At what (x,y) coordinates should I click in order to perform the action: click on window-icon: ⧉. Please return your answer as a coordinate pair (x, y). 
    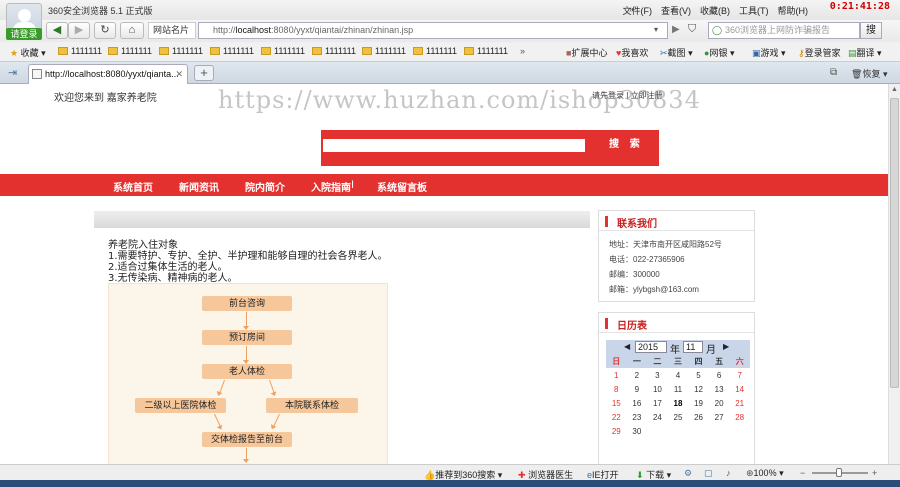
    Looking at the image, I should click on (833, 72).